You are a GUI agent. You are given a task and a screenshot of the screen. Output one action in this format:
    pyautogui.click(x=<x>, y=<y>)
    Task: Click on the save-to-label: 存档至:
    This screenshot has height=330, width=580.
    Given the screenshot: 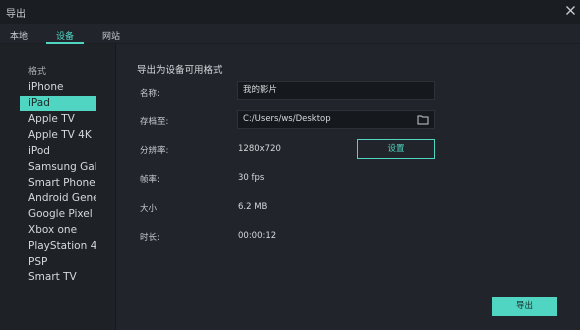 What is the action you would take?
    pyautogui.click(x=154, y=122)
    